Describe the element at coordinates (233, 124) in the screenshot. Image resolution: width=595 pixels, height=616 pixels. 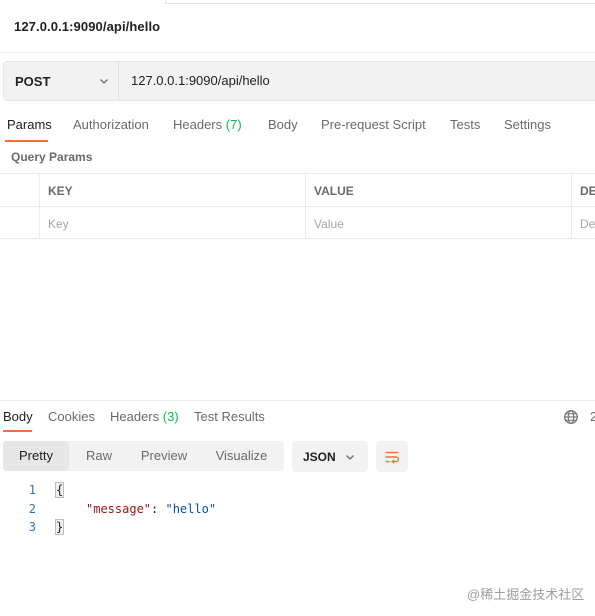
I see `tab-headers-count: (7)` at that location.